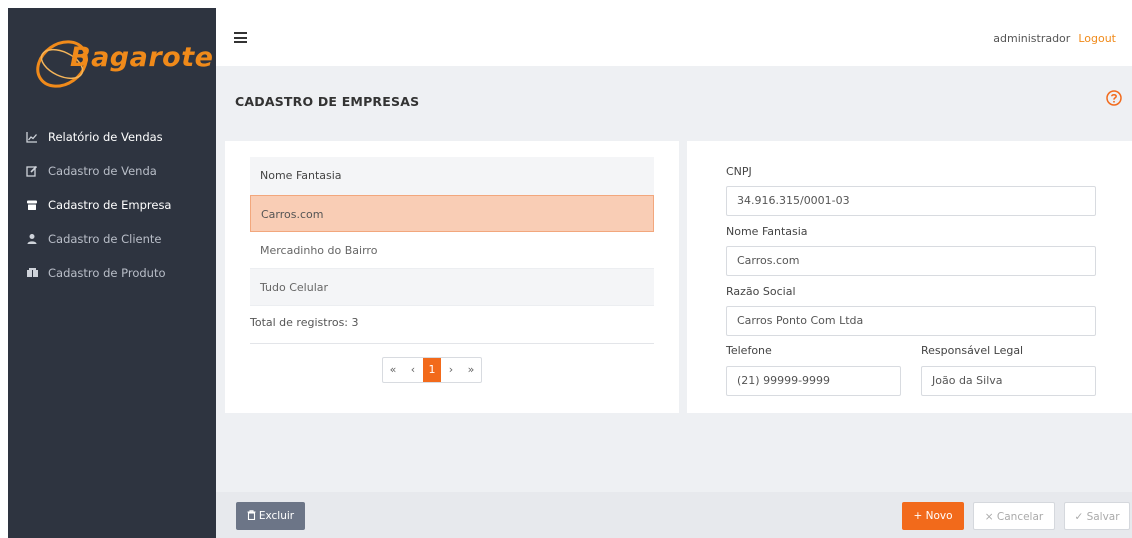  What do you see at coordinates (102, 171) in the screenshot?
I see `sidebar-item-label: Cadastro de Venda` at bounding box center [102, 171].